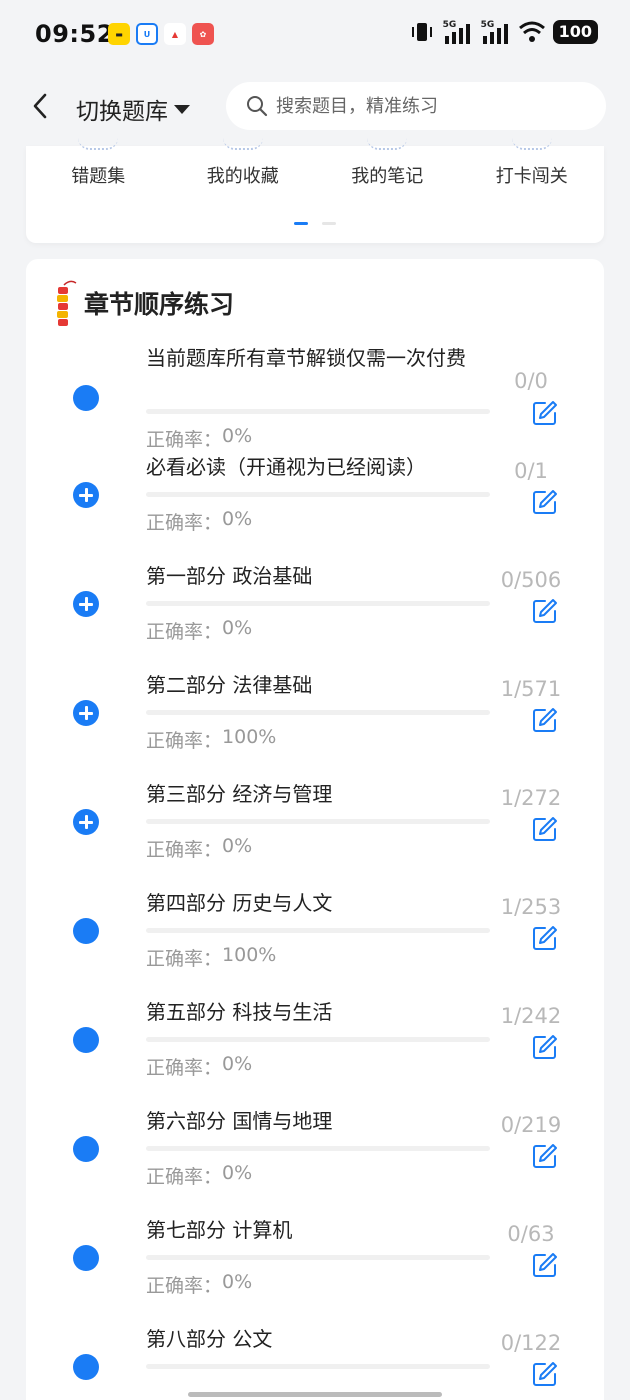 This screenshot has height=1400, width=630. What do you see at coordinates (242, 144) in the screenshot?
I see `favorites-icon` at bounding box center [242, 144].